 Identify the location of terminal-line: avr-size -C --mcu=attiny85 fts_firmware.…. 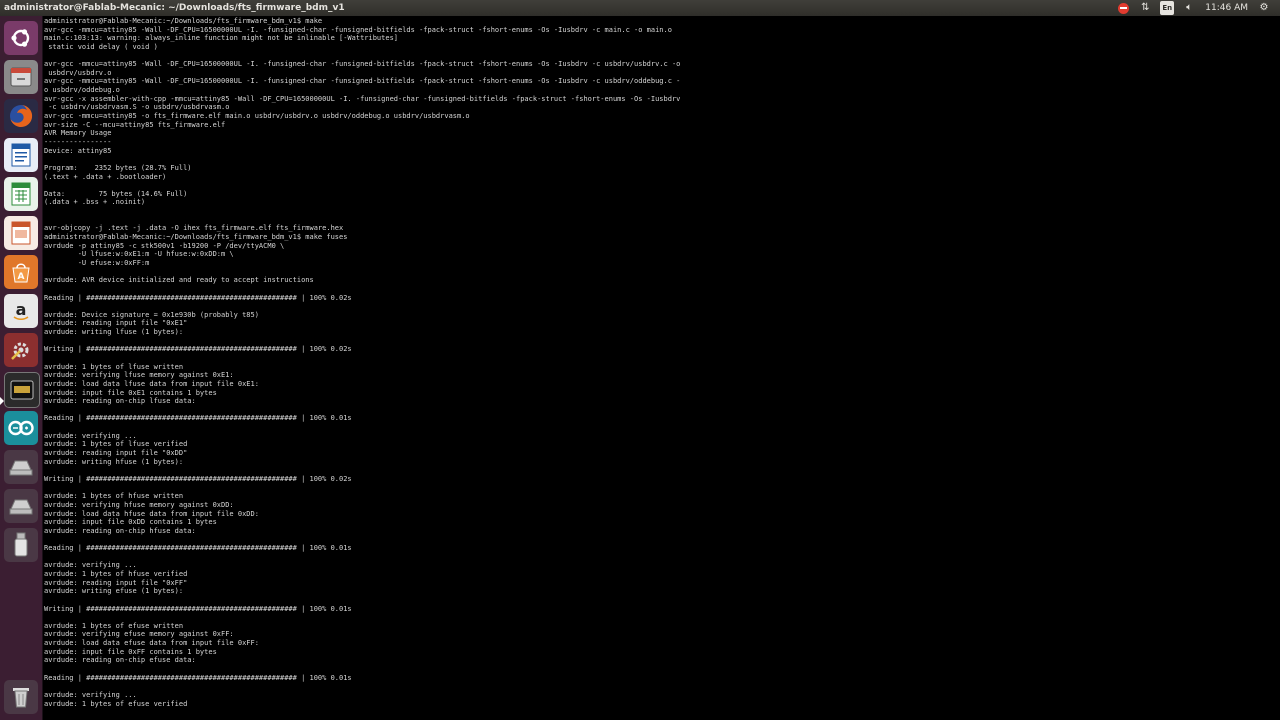
(135, 124).